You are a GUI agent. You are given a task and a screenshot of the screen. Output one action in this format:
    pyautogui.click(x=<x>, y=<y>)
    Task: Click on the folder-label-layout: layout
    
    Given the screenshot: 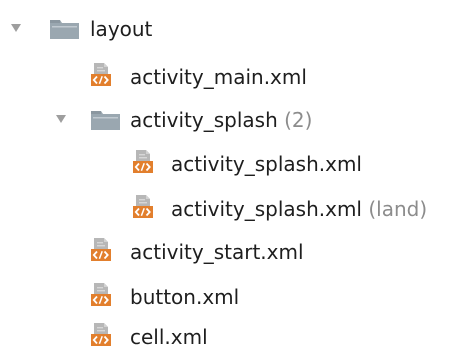 What is the action you would take?
    pyautogui.click(x=121, y=29)
    